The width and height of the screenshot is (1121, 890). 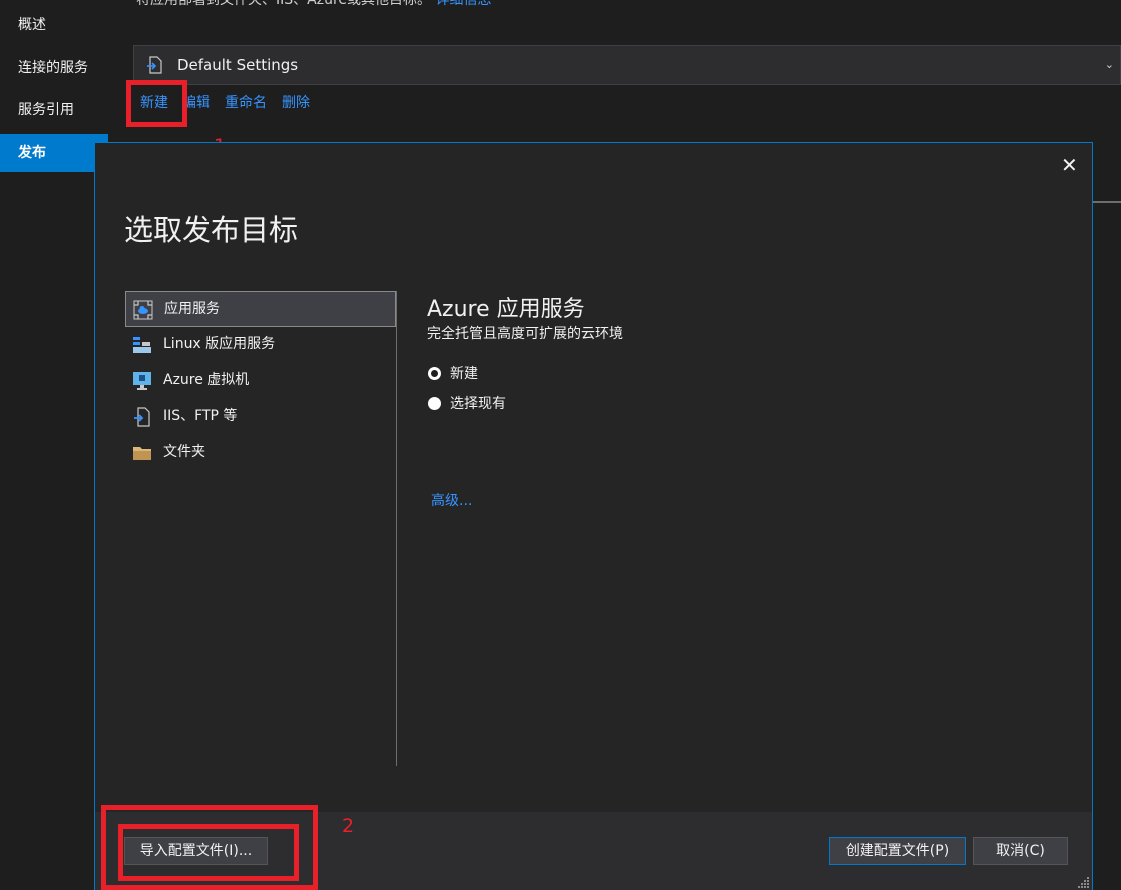 I want to click on target-label: IIS、FTP 等, so click(x=200, y=416).